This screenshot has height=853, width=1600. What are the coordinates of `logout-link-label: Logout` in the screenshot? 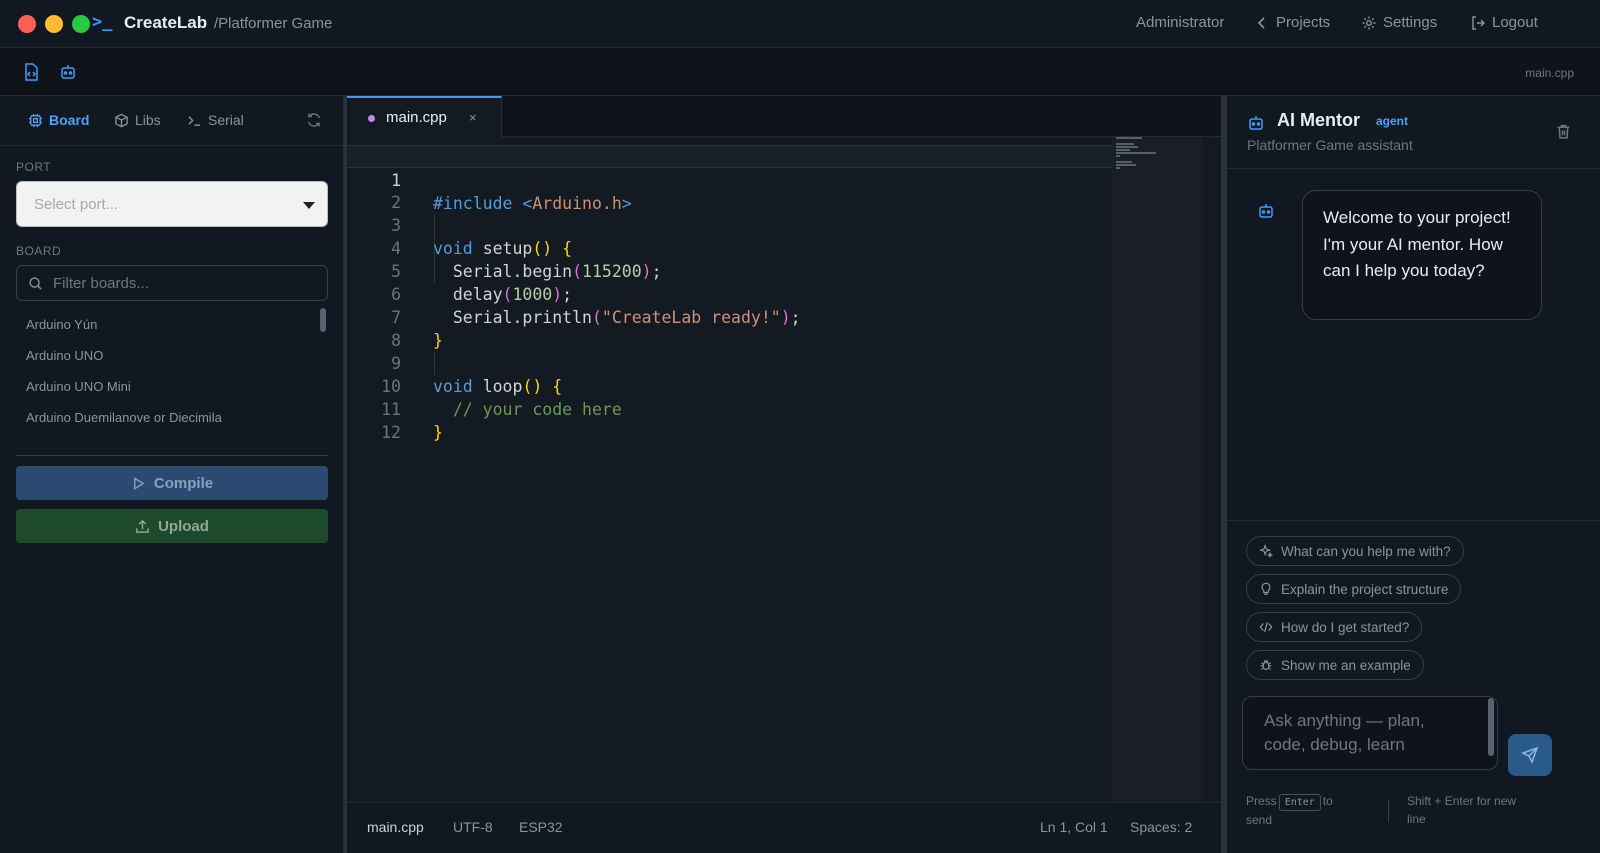 It's located at (1515, 22).